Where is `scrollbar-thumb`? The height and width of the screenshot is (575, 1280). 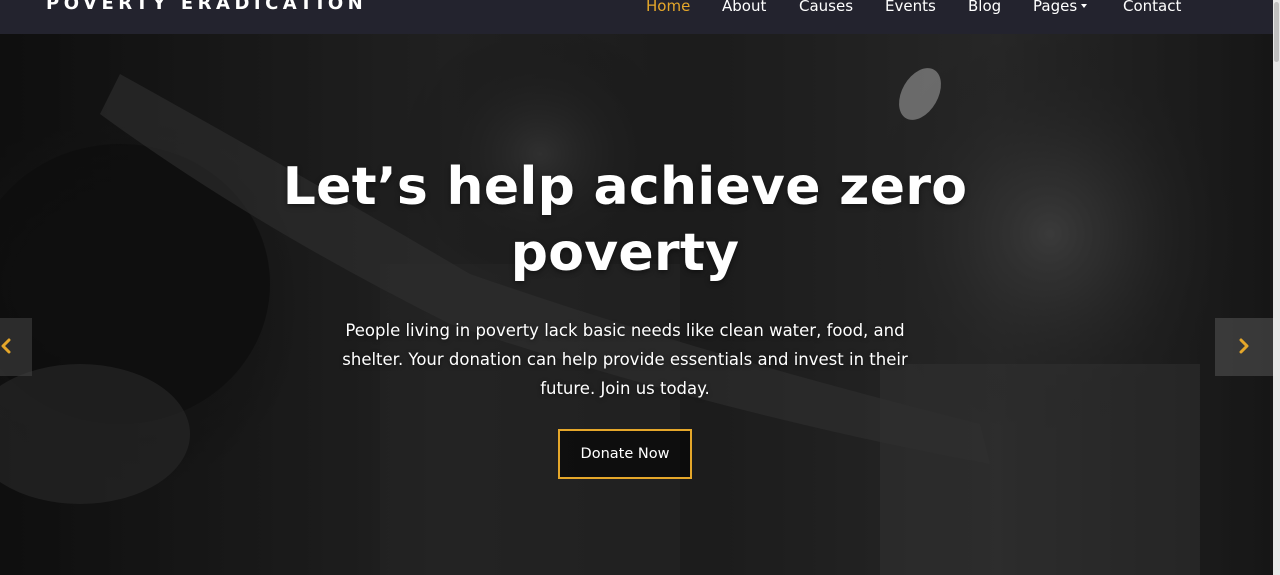
scrollbar-thumb is located at coordinates (1276, 32).